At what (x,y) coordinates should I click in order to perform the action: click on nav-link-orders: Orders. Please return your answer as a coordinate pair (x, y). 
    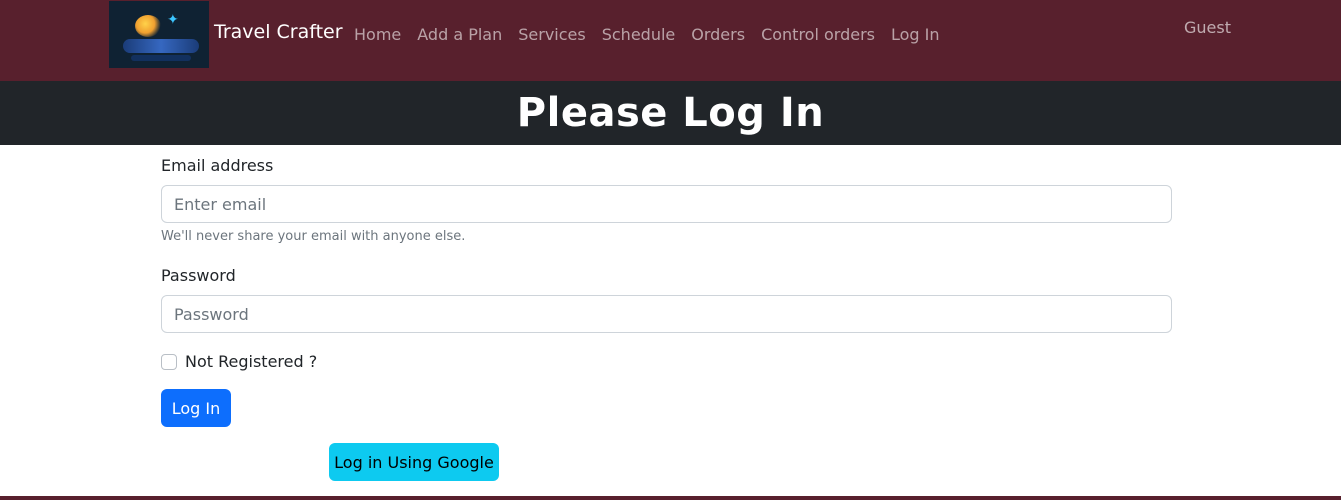
    Looking at the image, I should click on (718, 34).